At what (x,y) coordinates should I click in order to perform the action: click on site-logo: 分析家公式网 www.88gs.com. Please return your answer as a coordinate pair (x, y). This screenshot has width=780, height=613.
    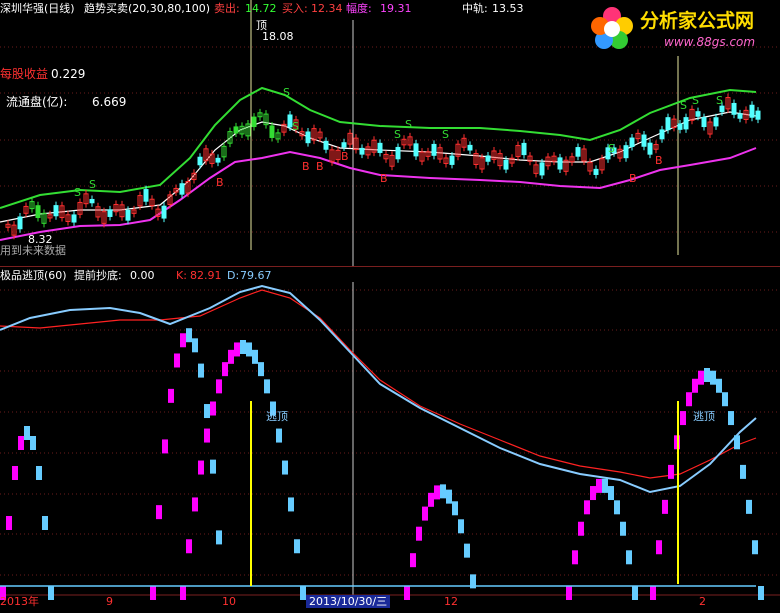
    Looking at the image, I should click on (683, 28).